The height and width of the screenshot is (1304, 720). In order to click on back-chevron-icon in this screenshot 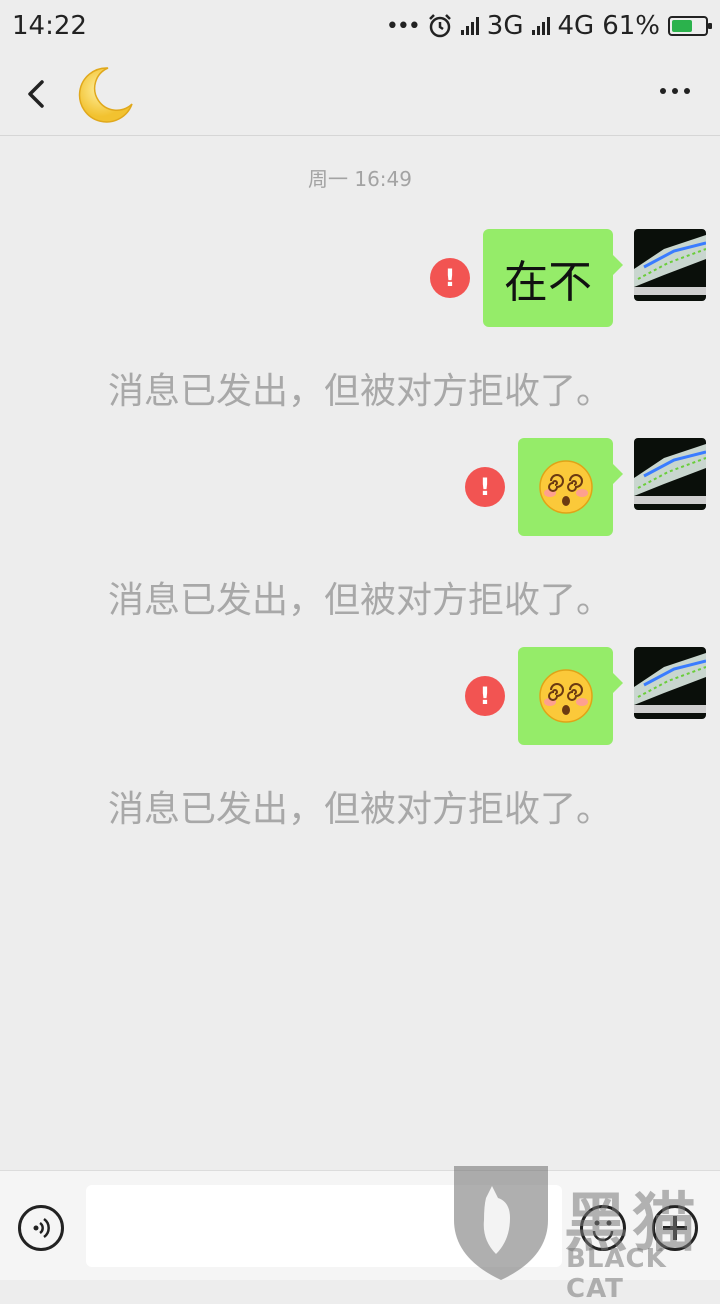, I will do `click(38, 94)`.